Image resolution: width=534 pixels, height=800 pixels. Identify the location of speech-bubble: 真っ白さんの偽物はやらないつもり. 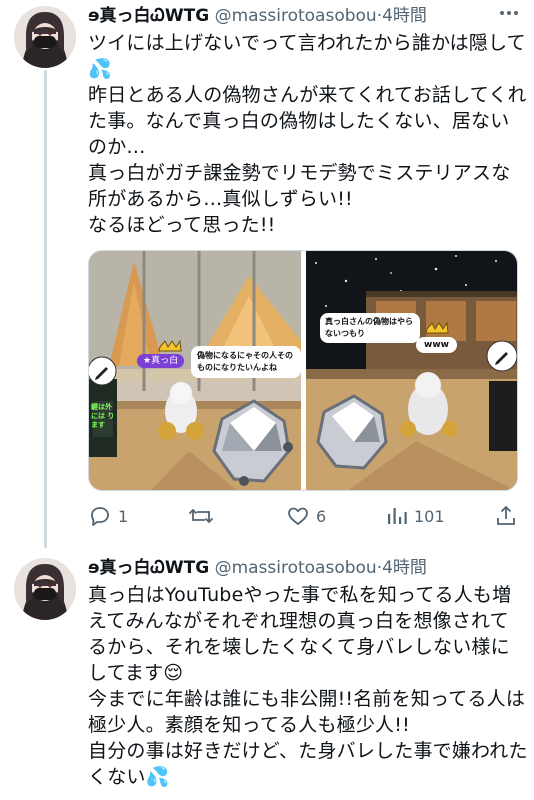
(370, 328).